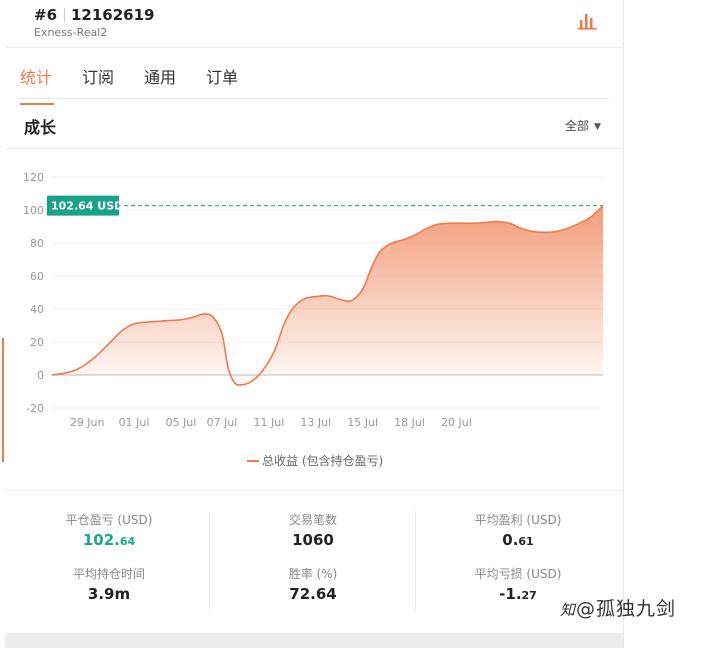  What do you see at coordinates (597, 127) in the screenshot?
I see `caret-down-icon: ▼` at bounding box center [597, 127].